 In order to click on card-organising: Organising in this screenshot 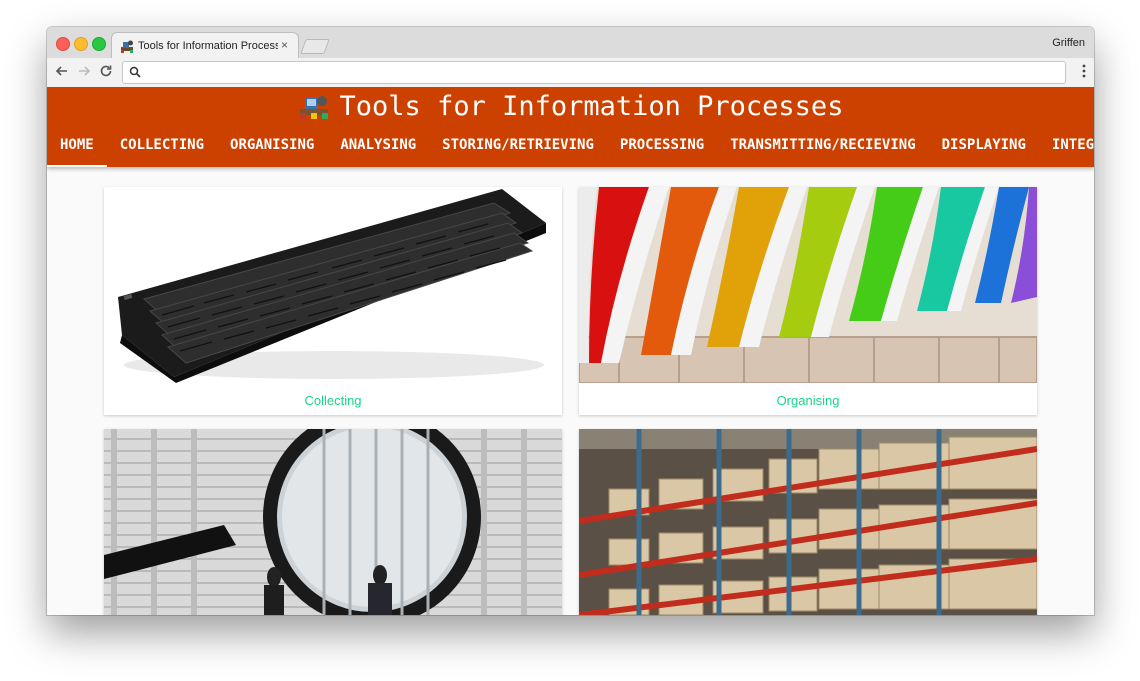, I will do `click(808, 301)`.